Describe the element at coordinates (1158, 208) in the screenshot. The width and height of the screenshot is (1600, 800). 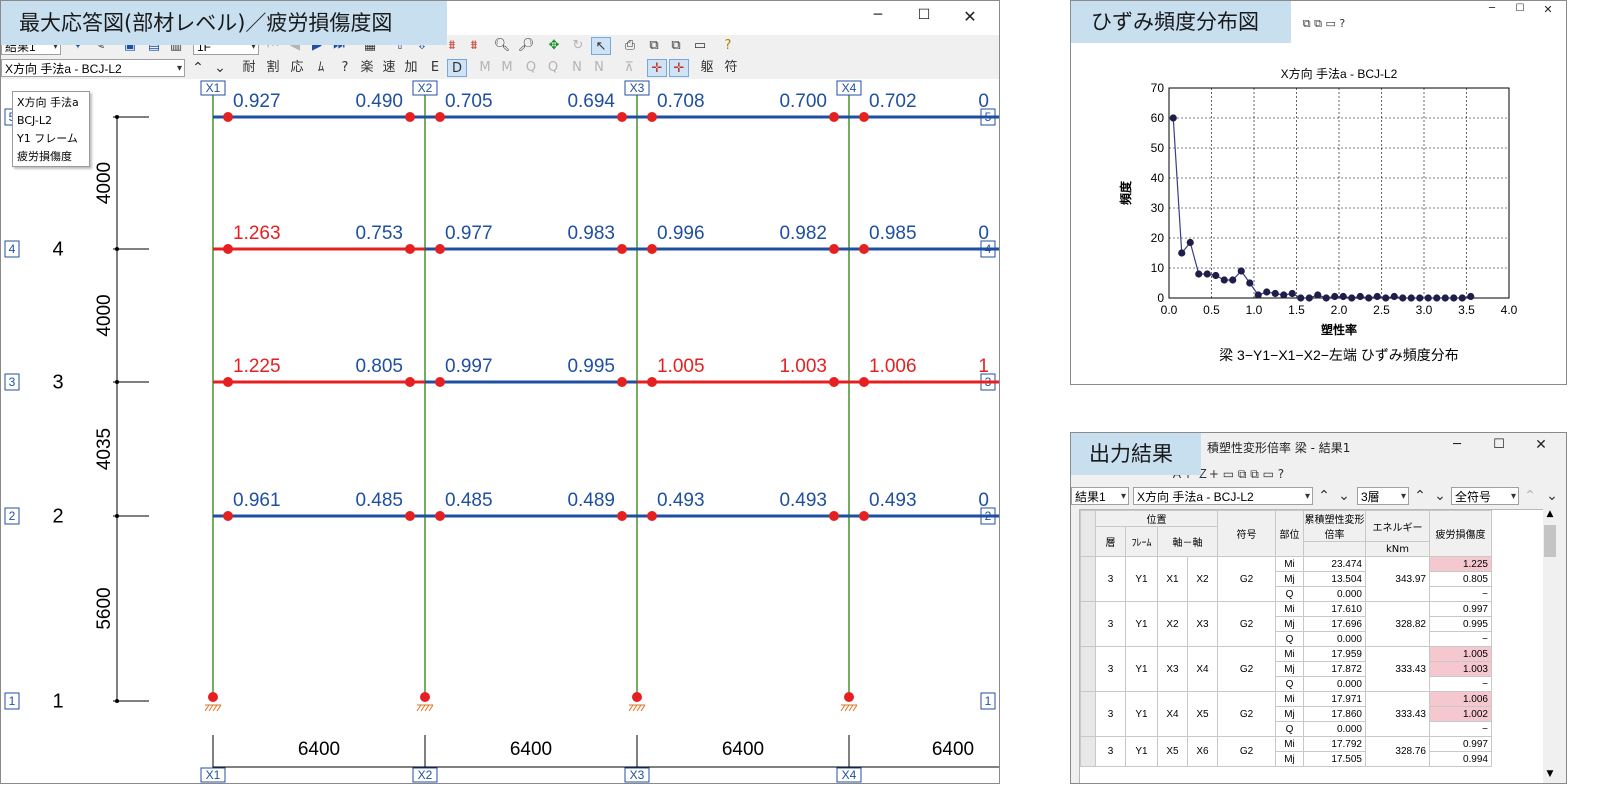
I see `y-tick-label: 30` at that location.